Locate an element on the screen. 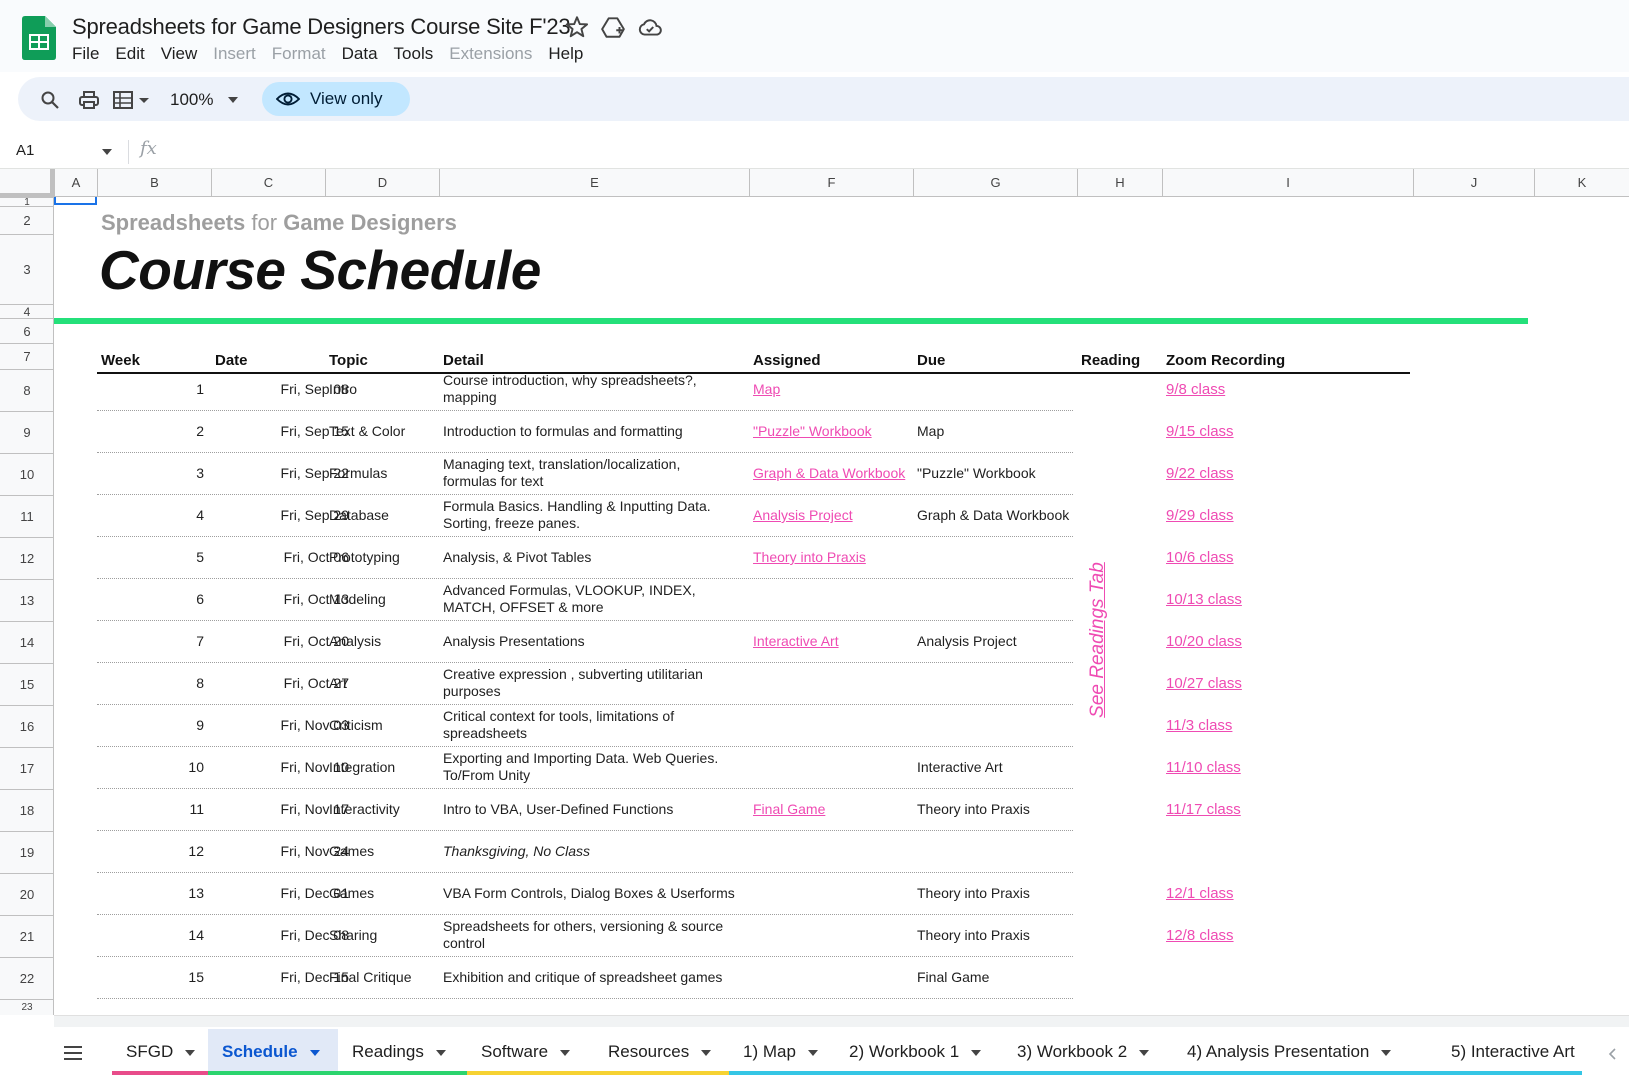  assigned-link: Analysis Project is located at coordinates (803, 515).